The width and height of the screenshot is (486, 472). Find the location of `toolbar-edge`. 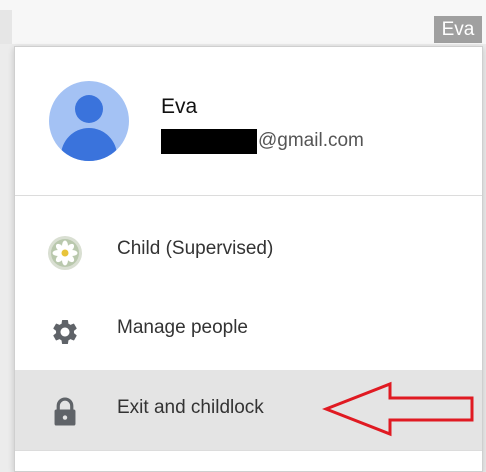

toolbar-edge is located at coordinates (6, 27).